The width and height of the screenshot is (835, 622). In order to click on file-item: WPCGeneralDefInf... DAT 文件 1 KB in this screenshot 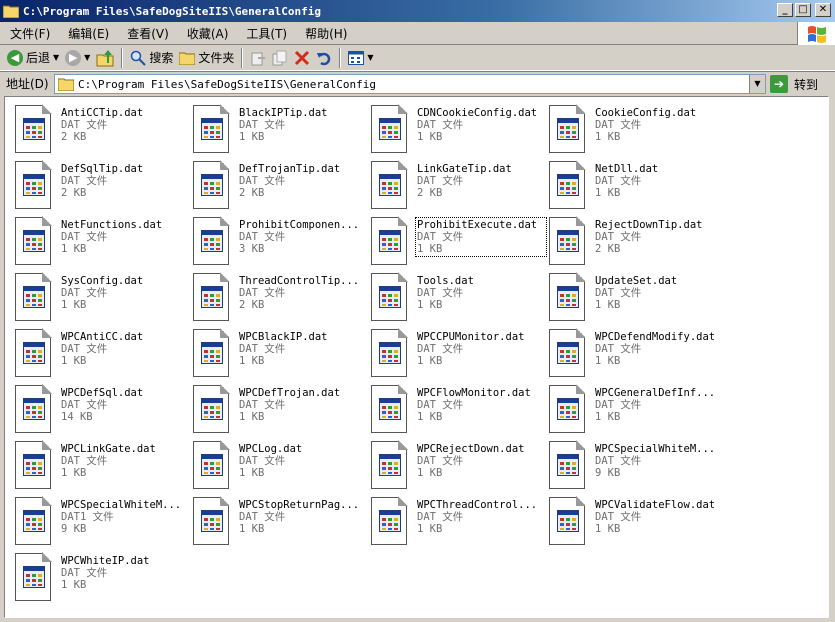, I will do `click(636, 411)`.